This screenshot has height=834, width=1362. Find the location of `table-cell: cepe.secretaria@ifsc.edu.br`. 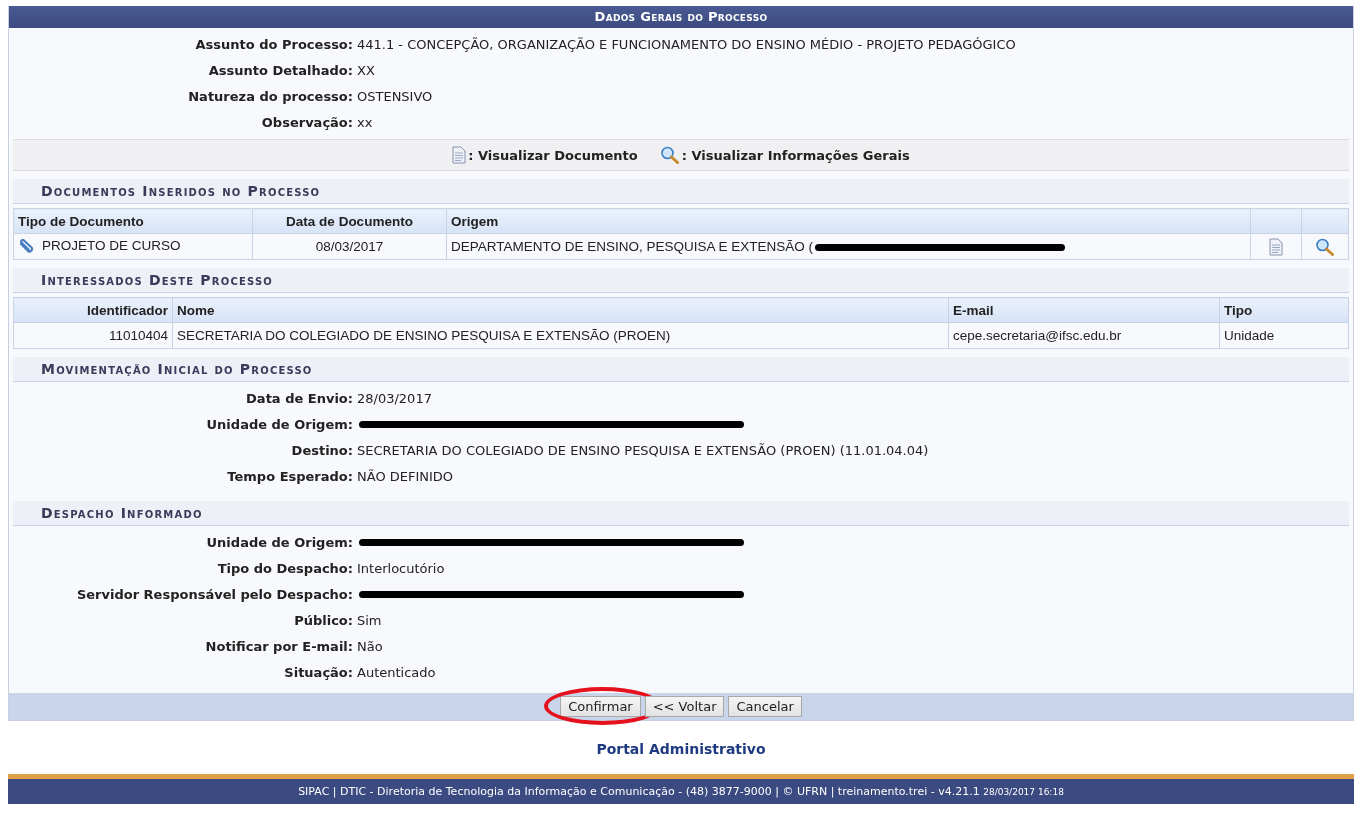

table-cell: cepe.secretaria@ifsc.edu.br is located at coordinates (1084, 335).